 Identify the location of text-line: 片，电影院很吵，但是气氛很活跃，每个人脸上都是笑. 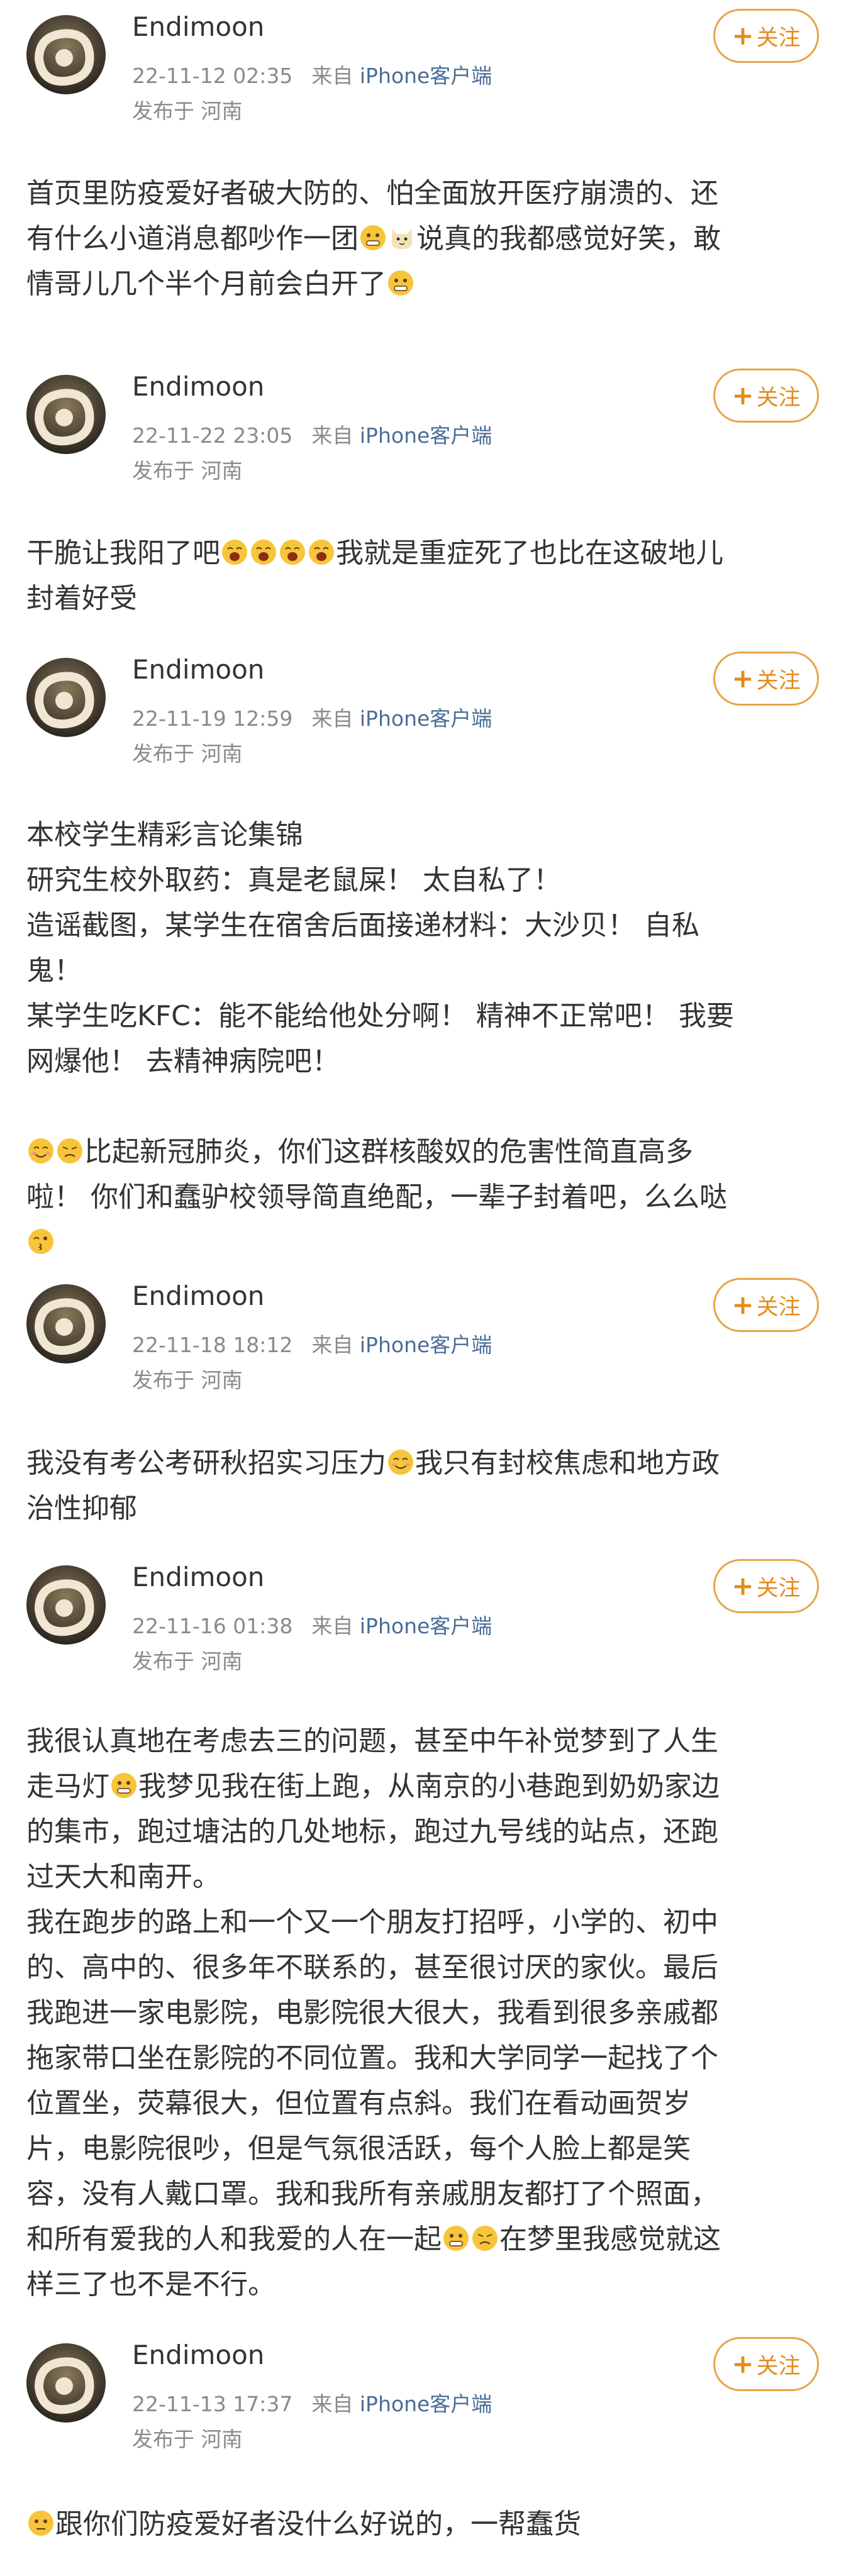
(359, 2149).